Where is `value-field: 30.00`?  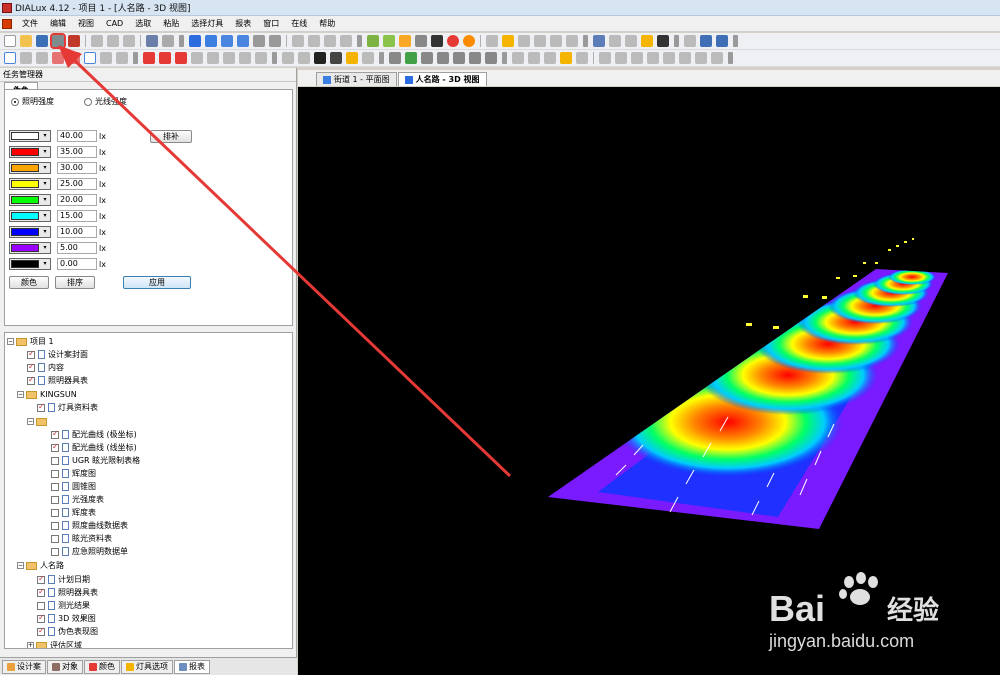 value-field: 30.00 is located at coordinates (77, 168).